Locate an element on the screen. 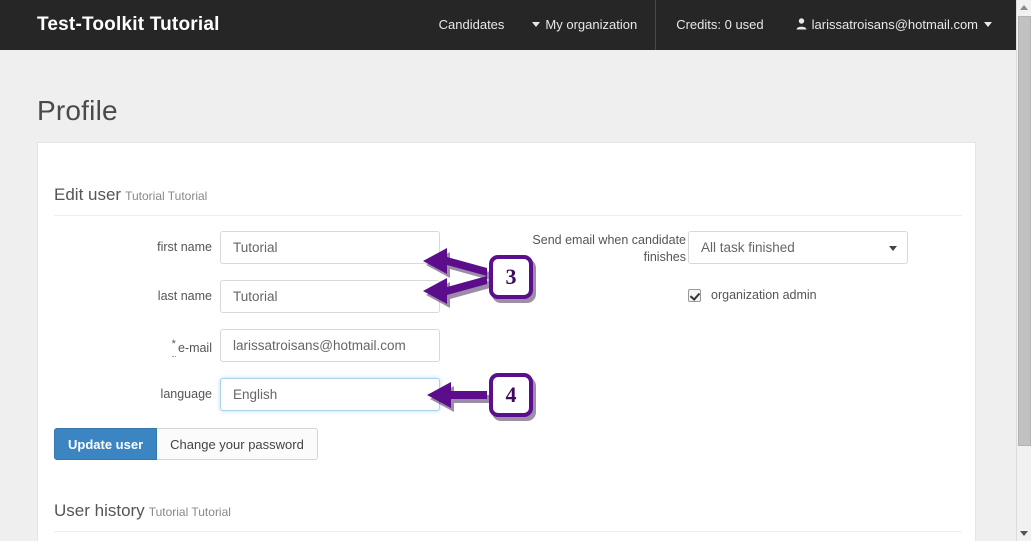 The image size is (1031, 541). divider-user-history is located at coordinates (508, 531).